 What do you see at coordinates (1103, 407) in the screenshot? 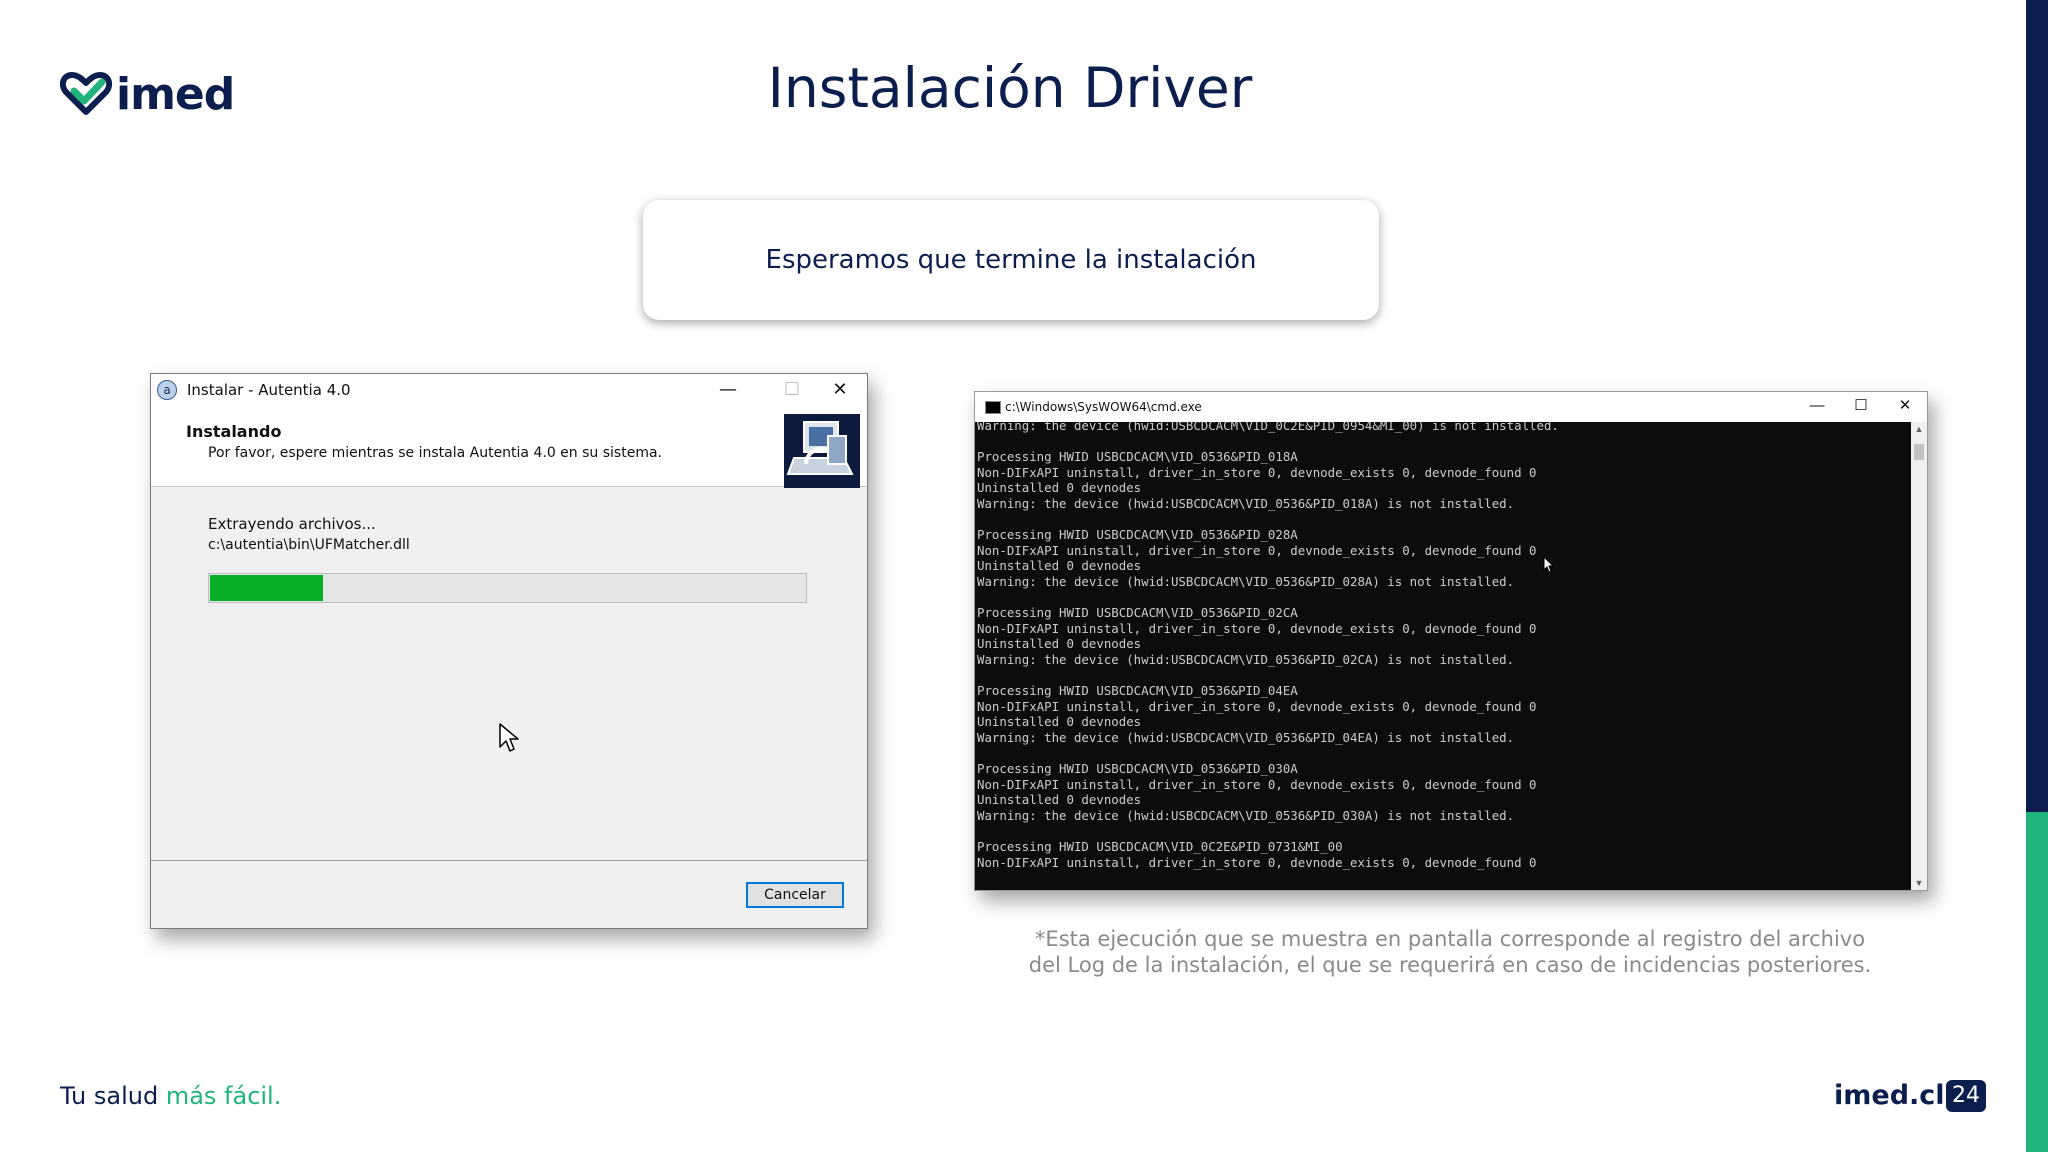
I see `cmd-window-title: c:\Windows\SysWOW64\cmd.exe` at bounding box center [1103, 407].